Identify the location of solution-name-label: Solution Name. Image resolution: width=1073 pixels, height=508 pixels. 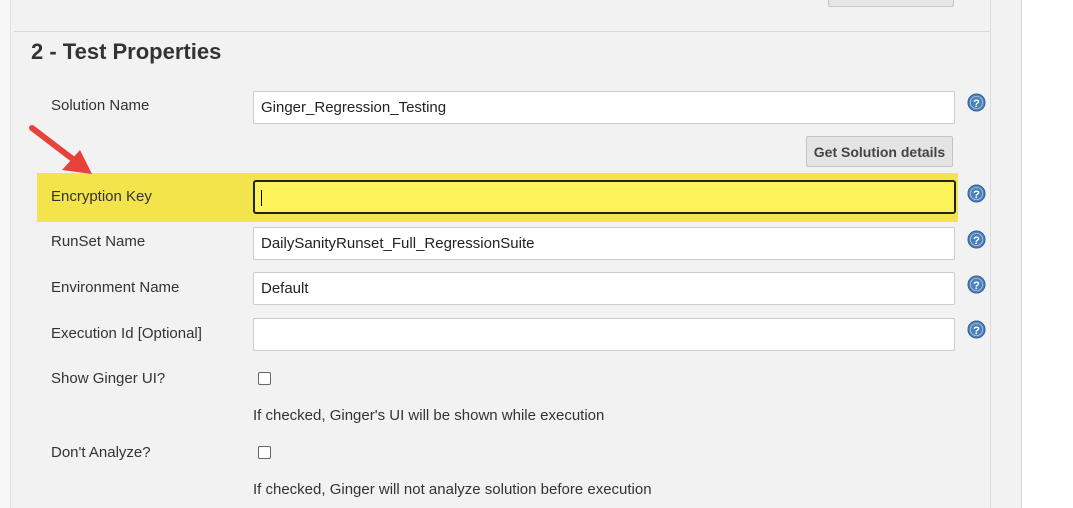
(100, 105).